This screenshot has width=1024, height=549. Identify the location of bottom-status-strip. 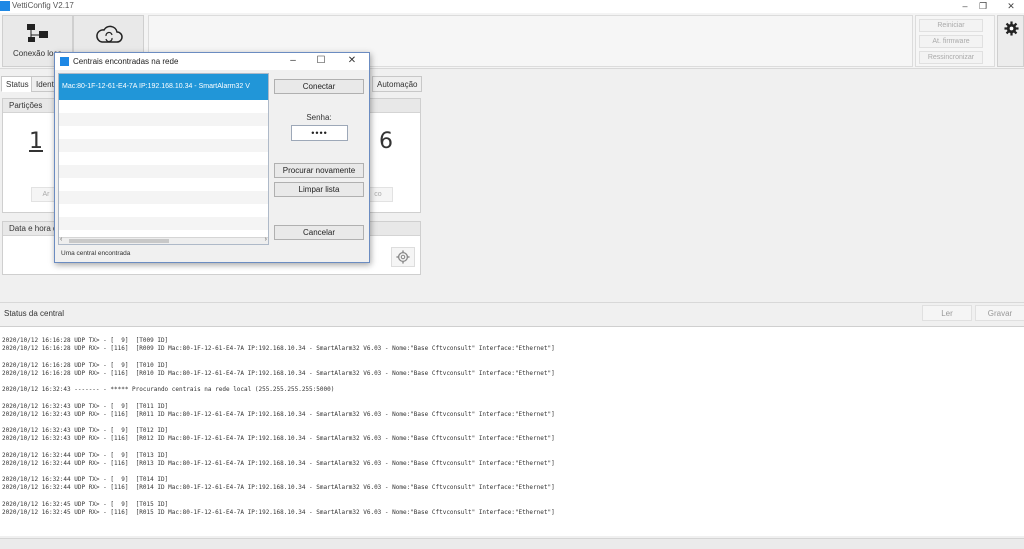
(512, 543).